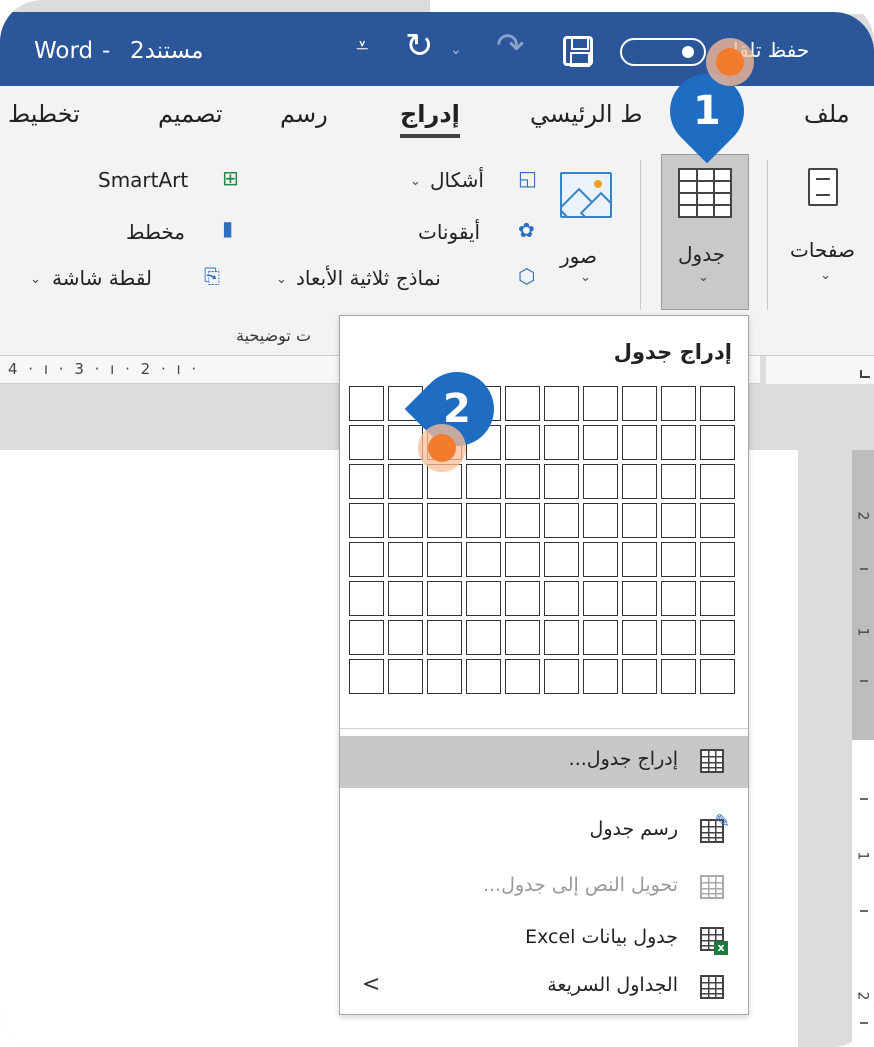 The image size is (874, 1047). I want to click on tab-draw: رسم, so click(304, 114).